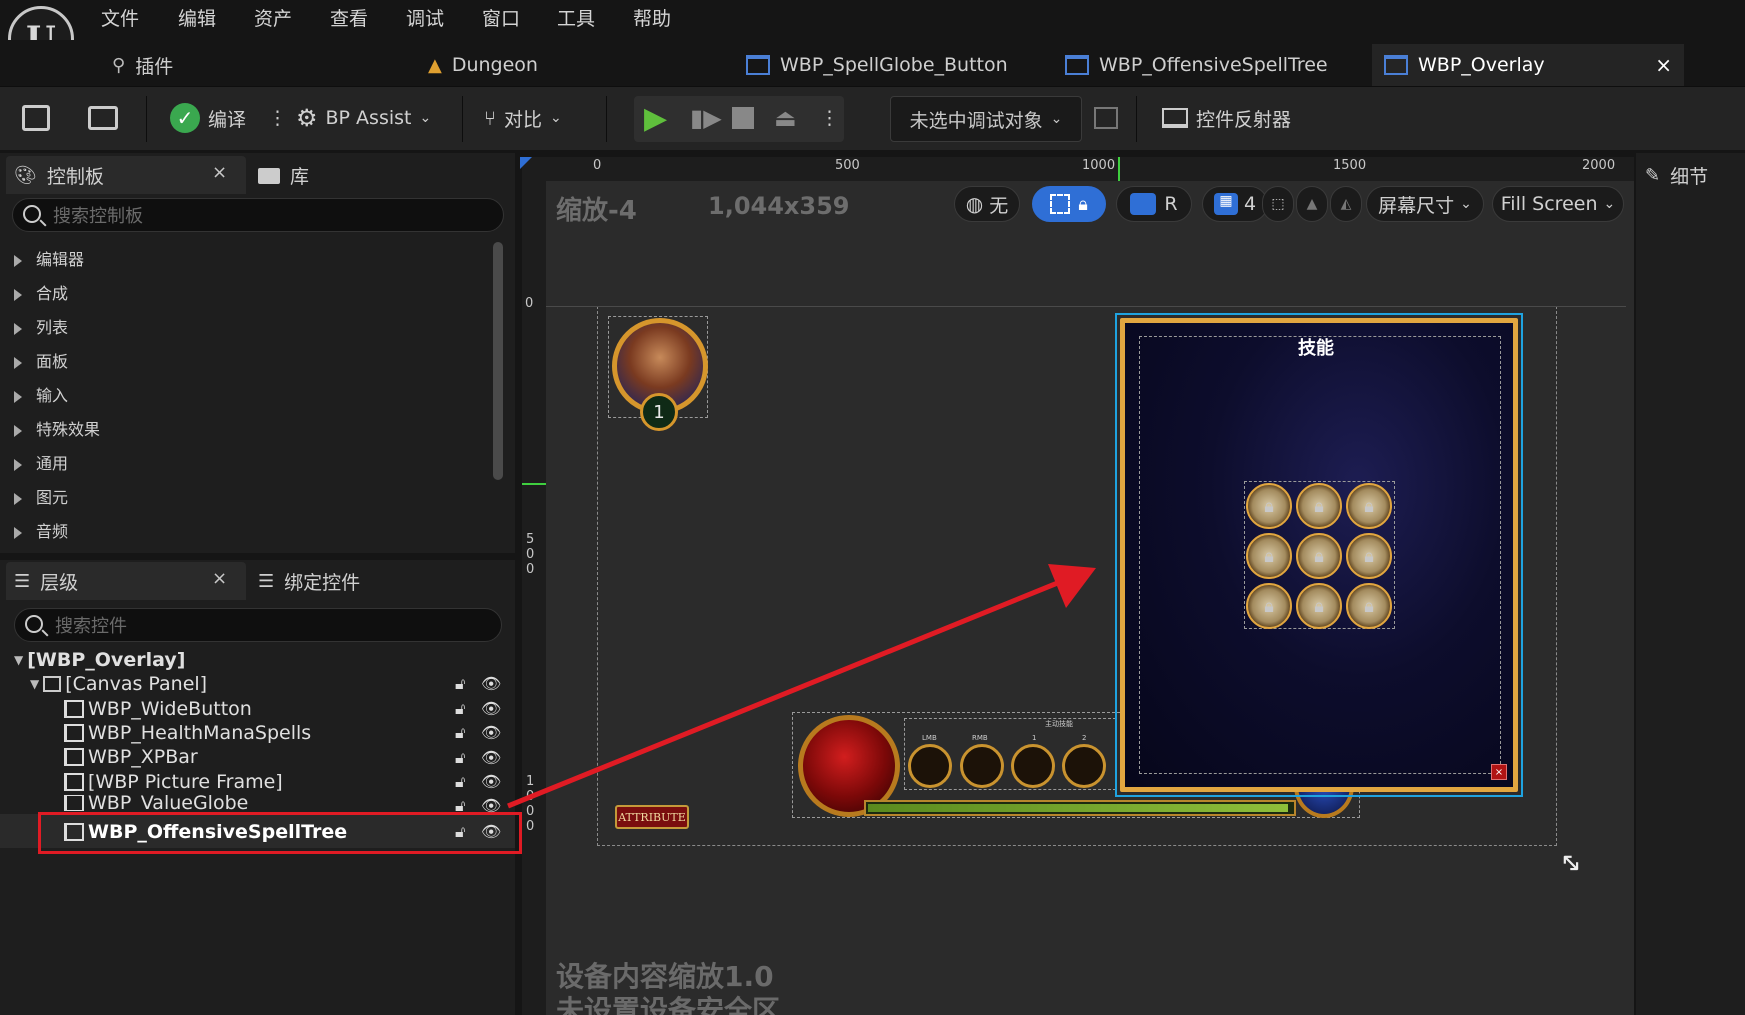  What do you see at coordinates (258, 625) in the screenshot?
I see `hierarchy-search-input: 搜索控件` at bounding box center [258, 625].